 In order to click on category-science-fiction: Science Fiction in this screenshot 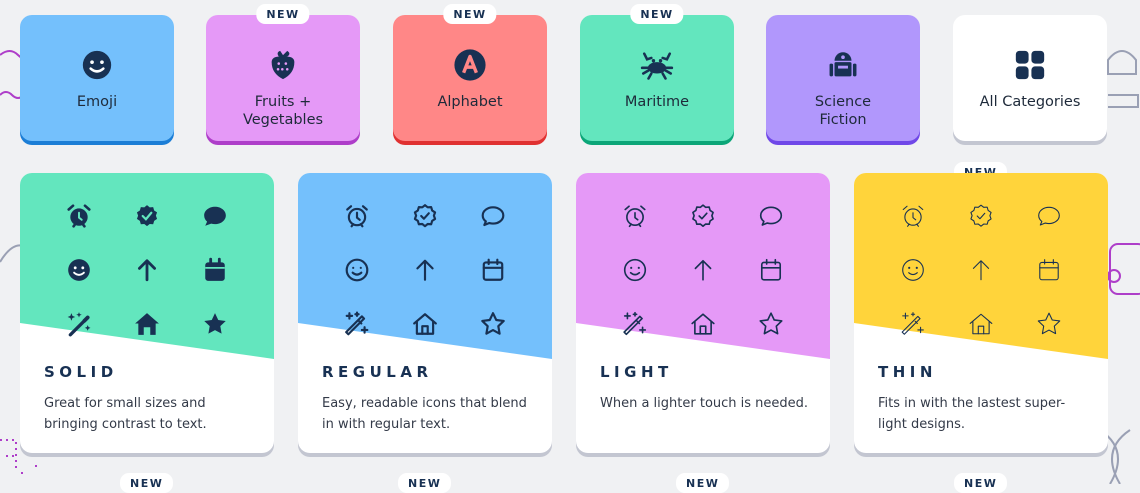, I will do `click(843, 78)`.